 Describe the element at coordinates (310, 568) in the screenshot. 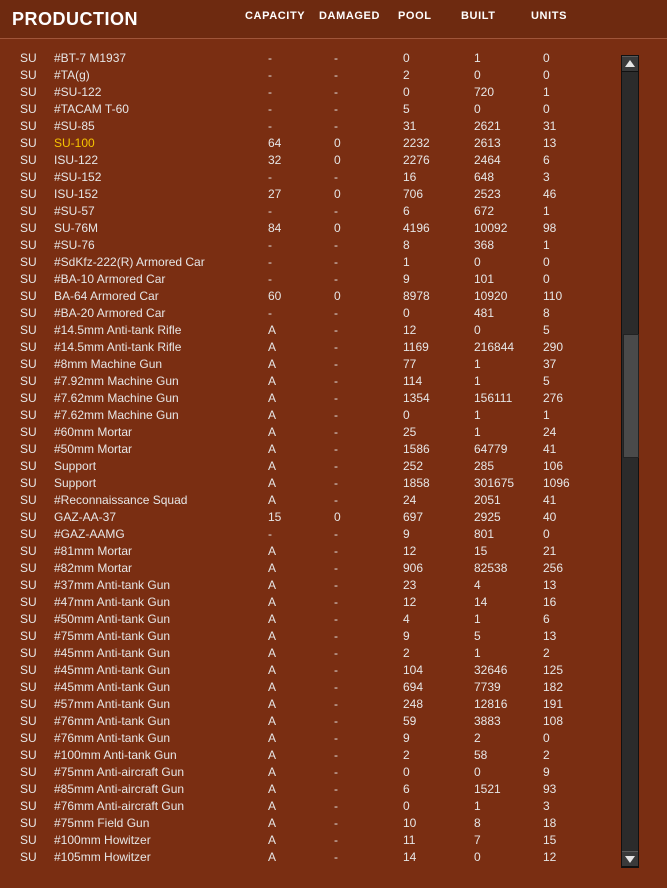

I see `table-row: SU #82mm Mortar A - 906 82538 256` at that location.